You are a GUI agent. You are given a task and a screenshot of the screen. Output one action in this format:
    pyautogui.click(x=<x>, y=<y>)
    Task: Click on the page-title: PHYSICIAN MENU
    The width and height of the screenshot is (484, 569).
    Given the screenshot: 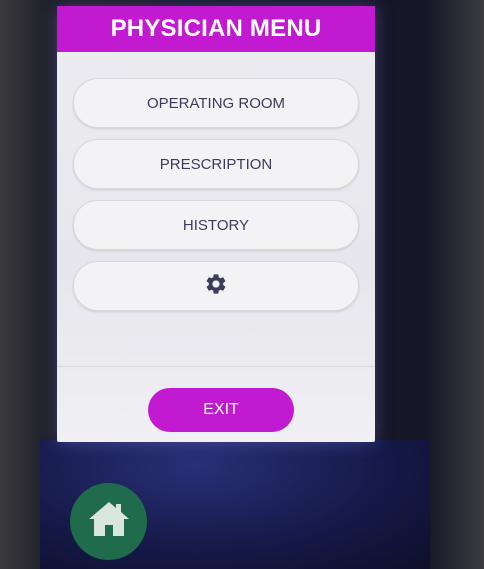 What is the action you would take?
    pyautogui.click(x=216, y=29)
    